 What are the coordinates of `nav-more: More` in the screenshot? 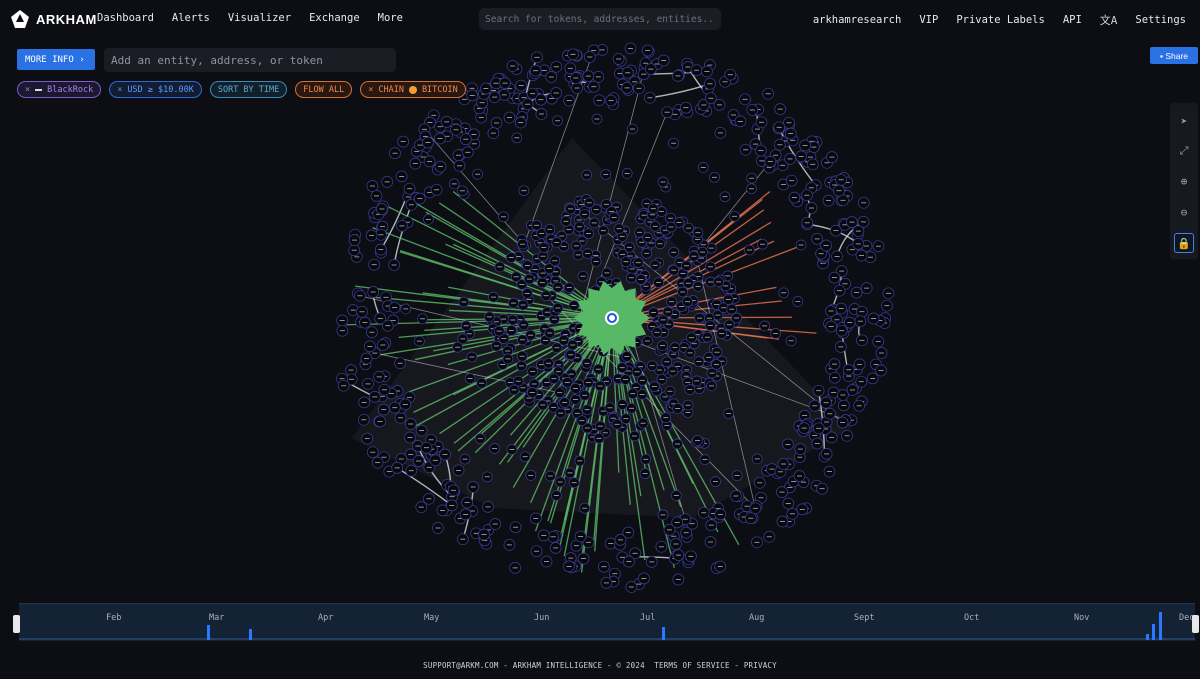 It's located at (390, 18).